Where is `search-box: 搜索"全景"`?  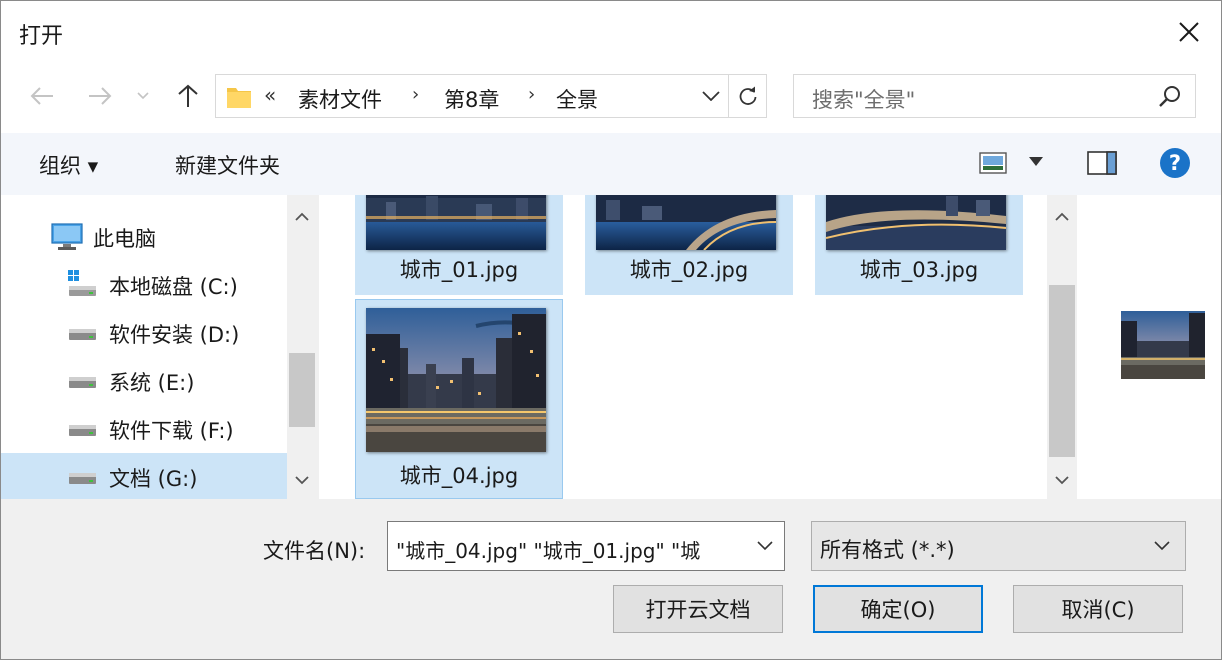 search-box: 搜索"全景" is located at coordinates (994, 96).